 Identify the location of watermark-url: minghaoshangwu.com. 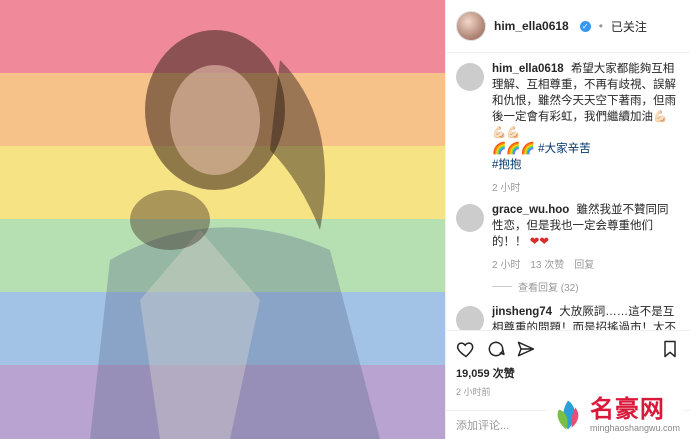
(634, 428).